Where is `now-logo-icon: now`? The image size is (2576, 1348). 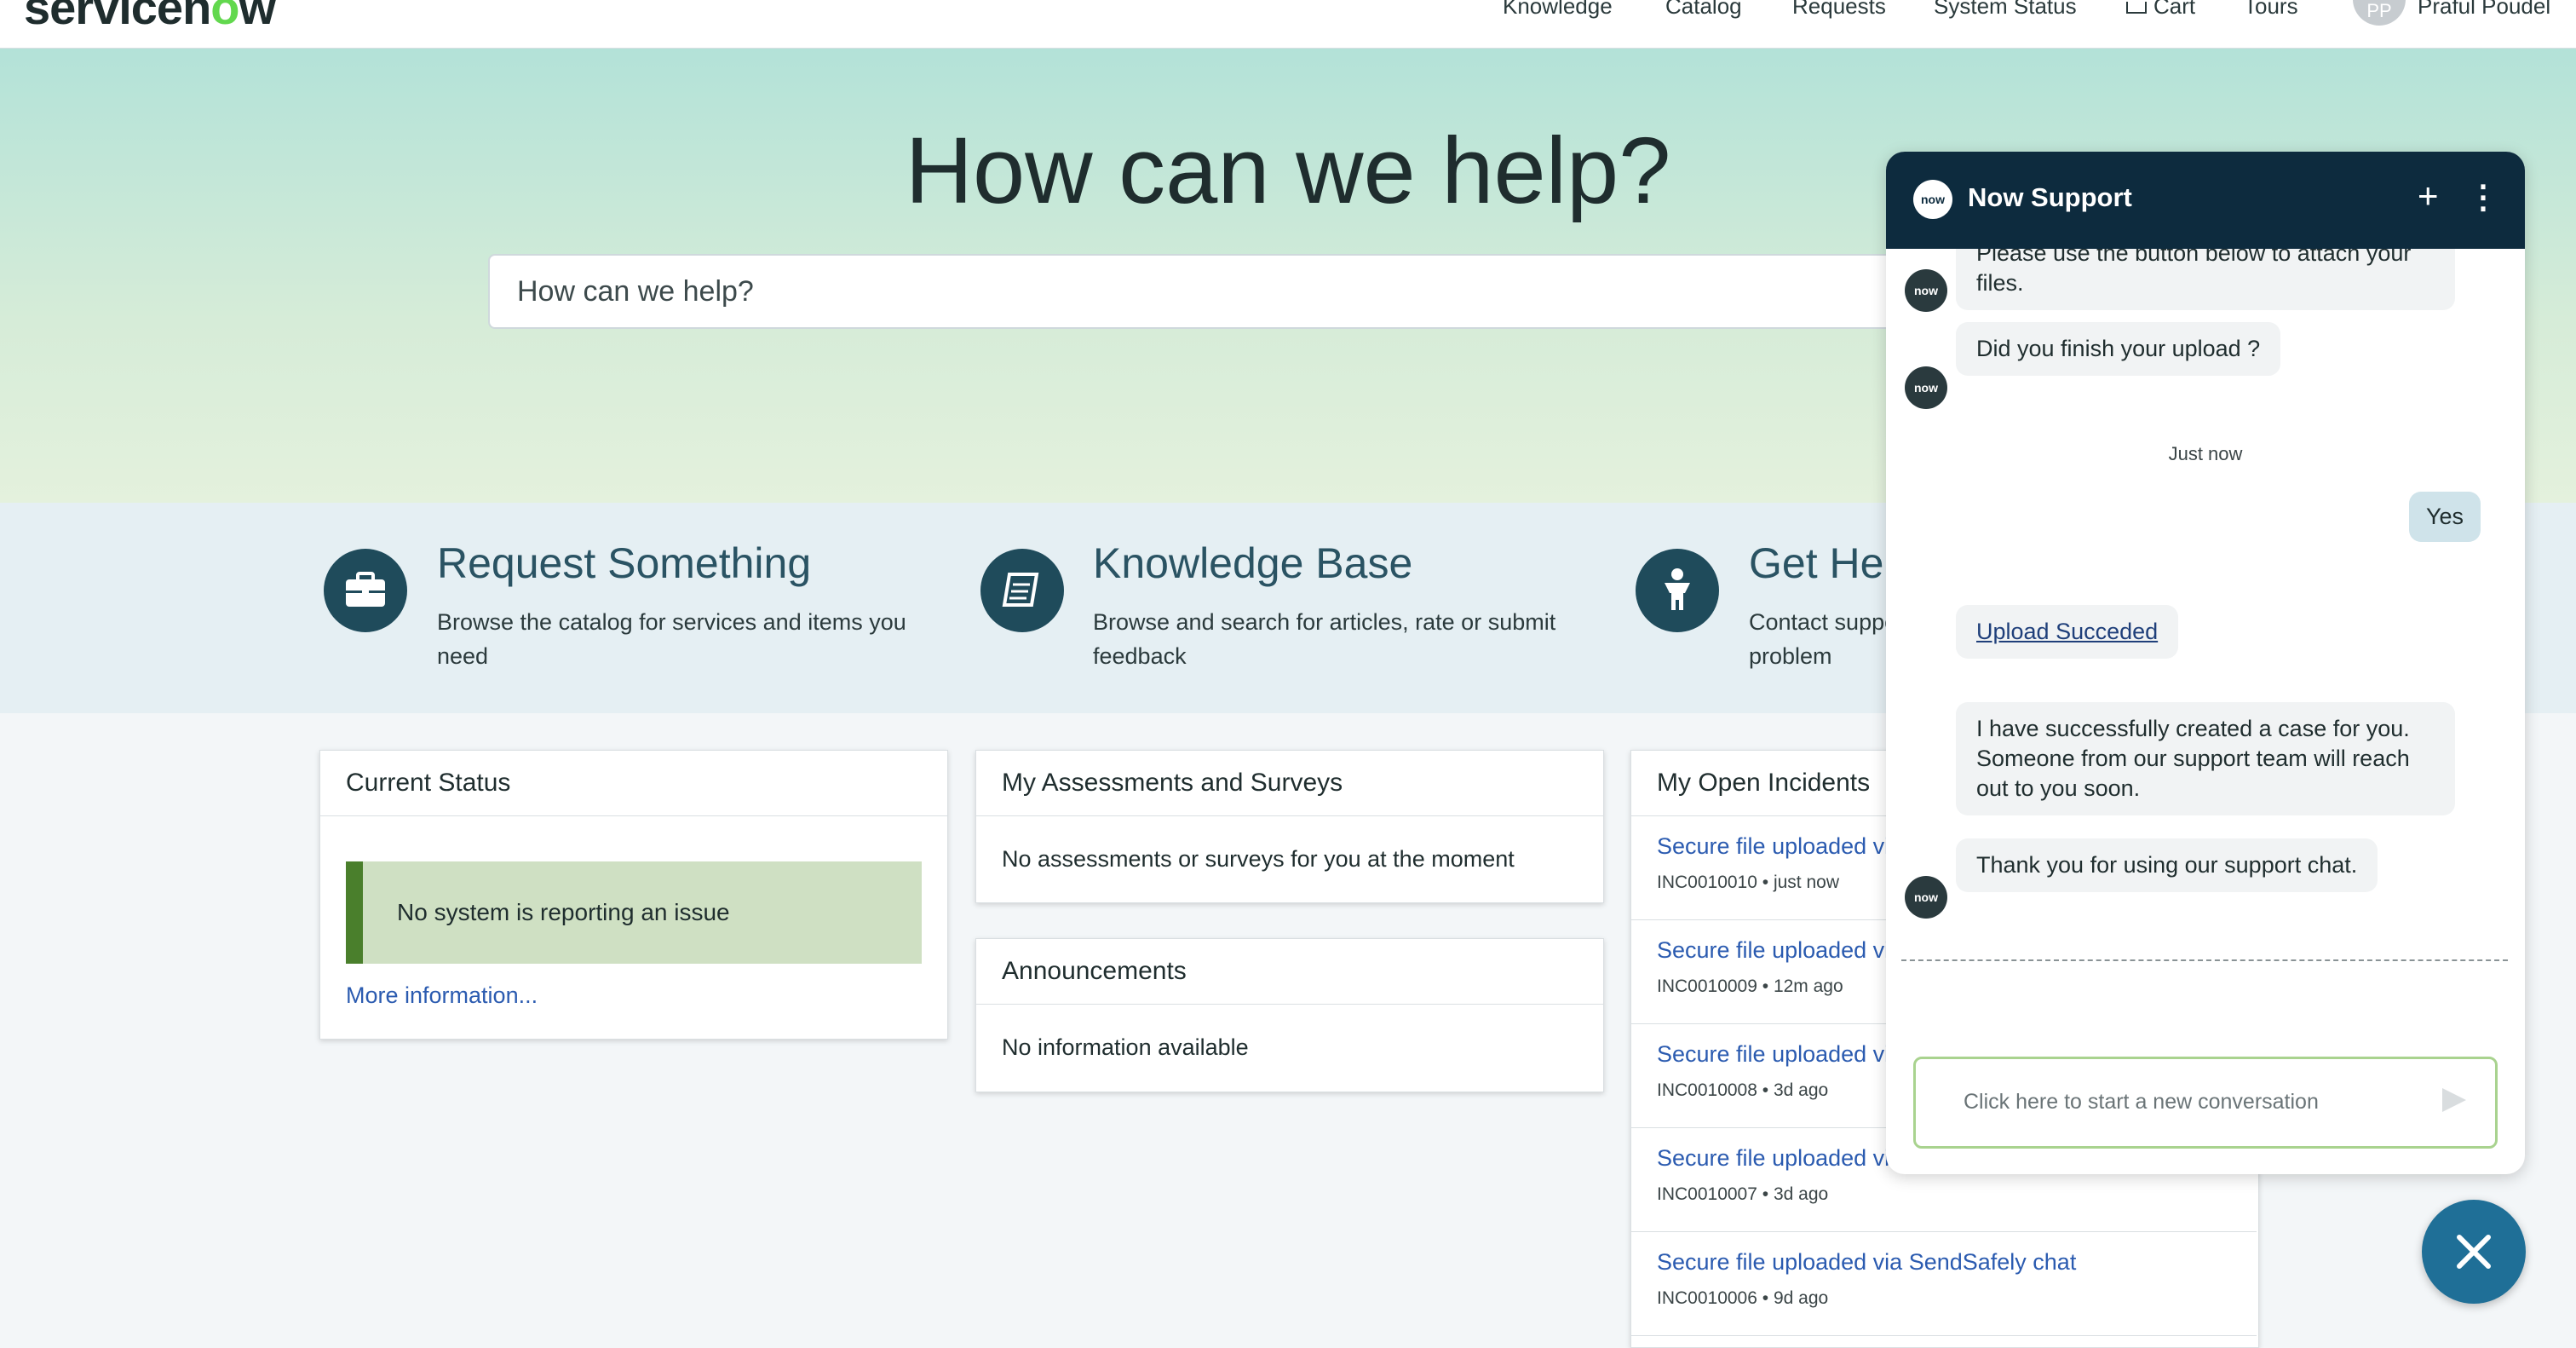 now-logo-icon: now is located at coordinates (1933, 199).